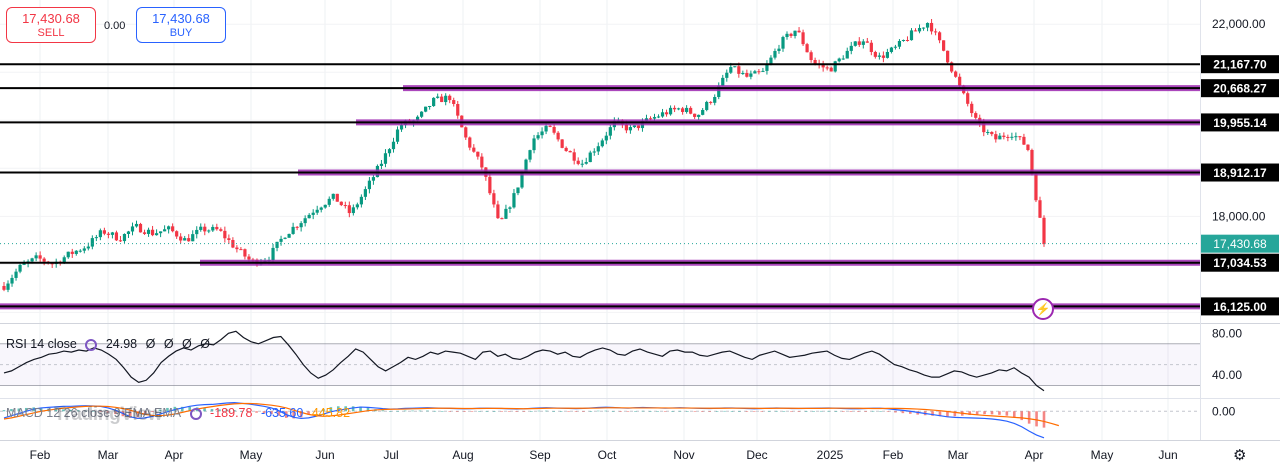 The height and width of the screenshot is (473, 1280). I want to click on macd-value: -189.78, so click(231, 413).